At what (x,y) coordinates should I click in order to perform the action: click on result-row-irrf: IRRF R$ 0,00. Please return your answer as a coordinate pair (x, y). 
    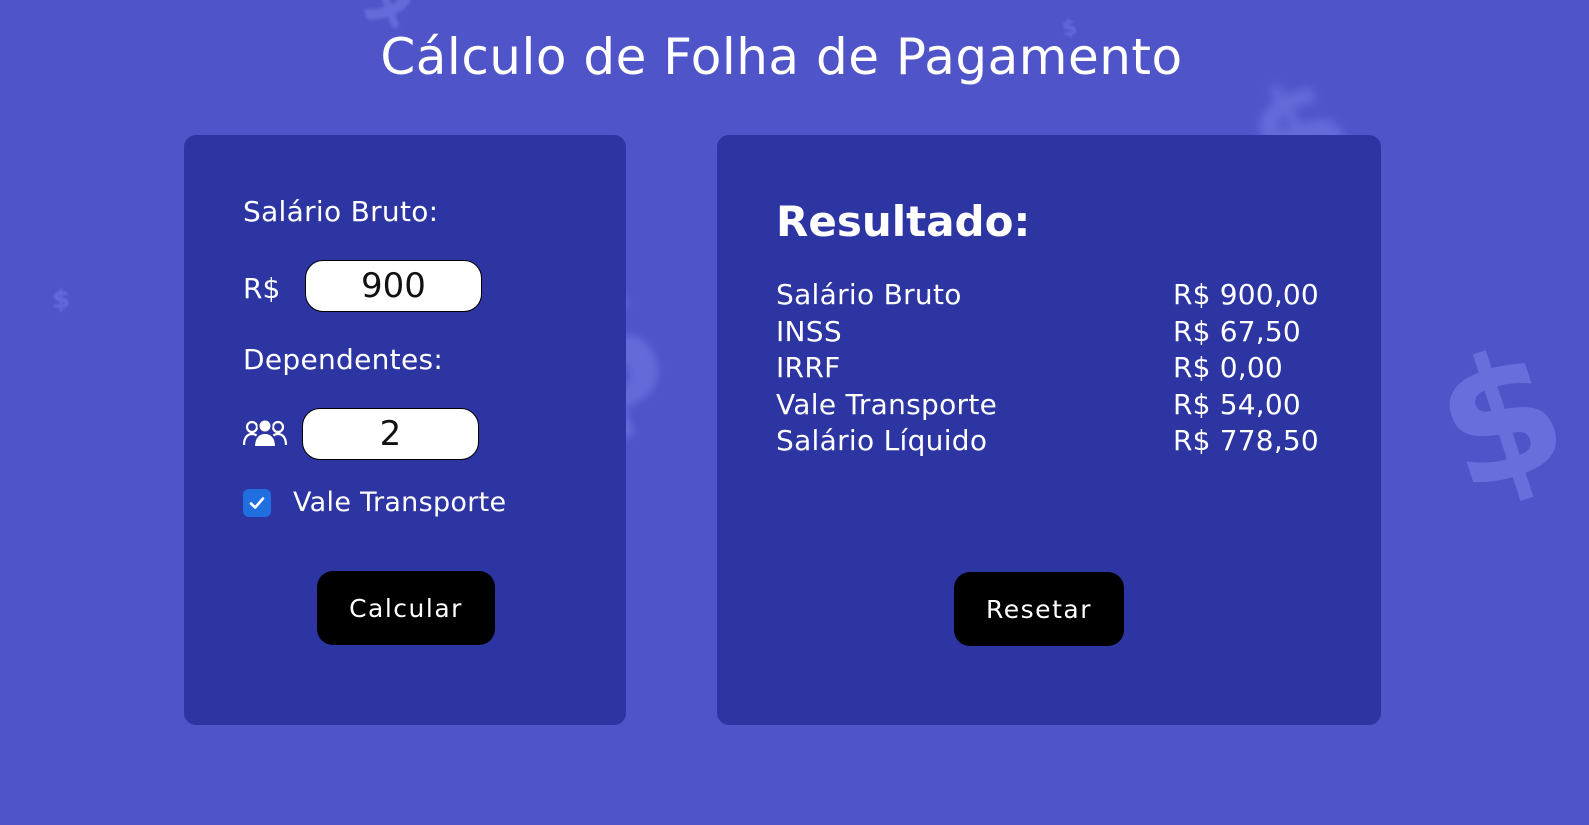
    Looking at the image, I should click on (1056, 369).